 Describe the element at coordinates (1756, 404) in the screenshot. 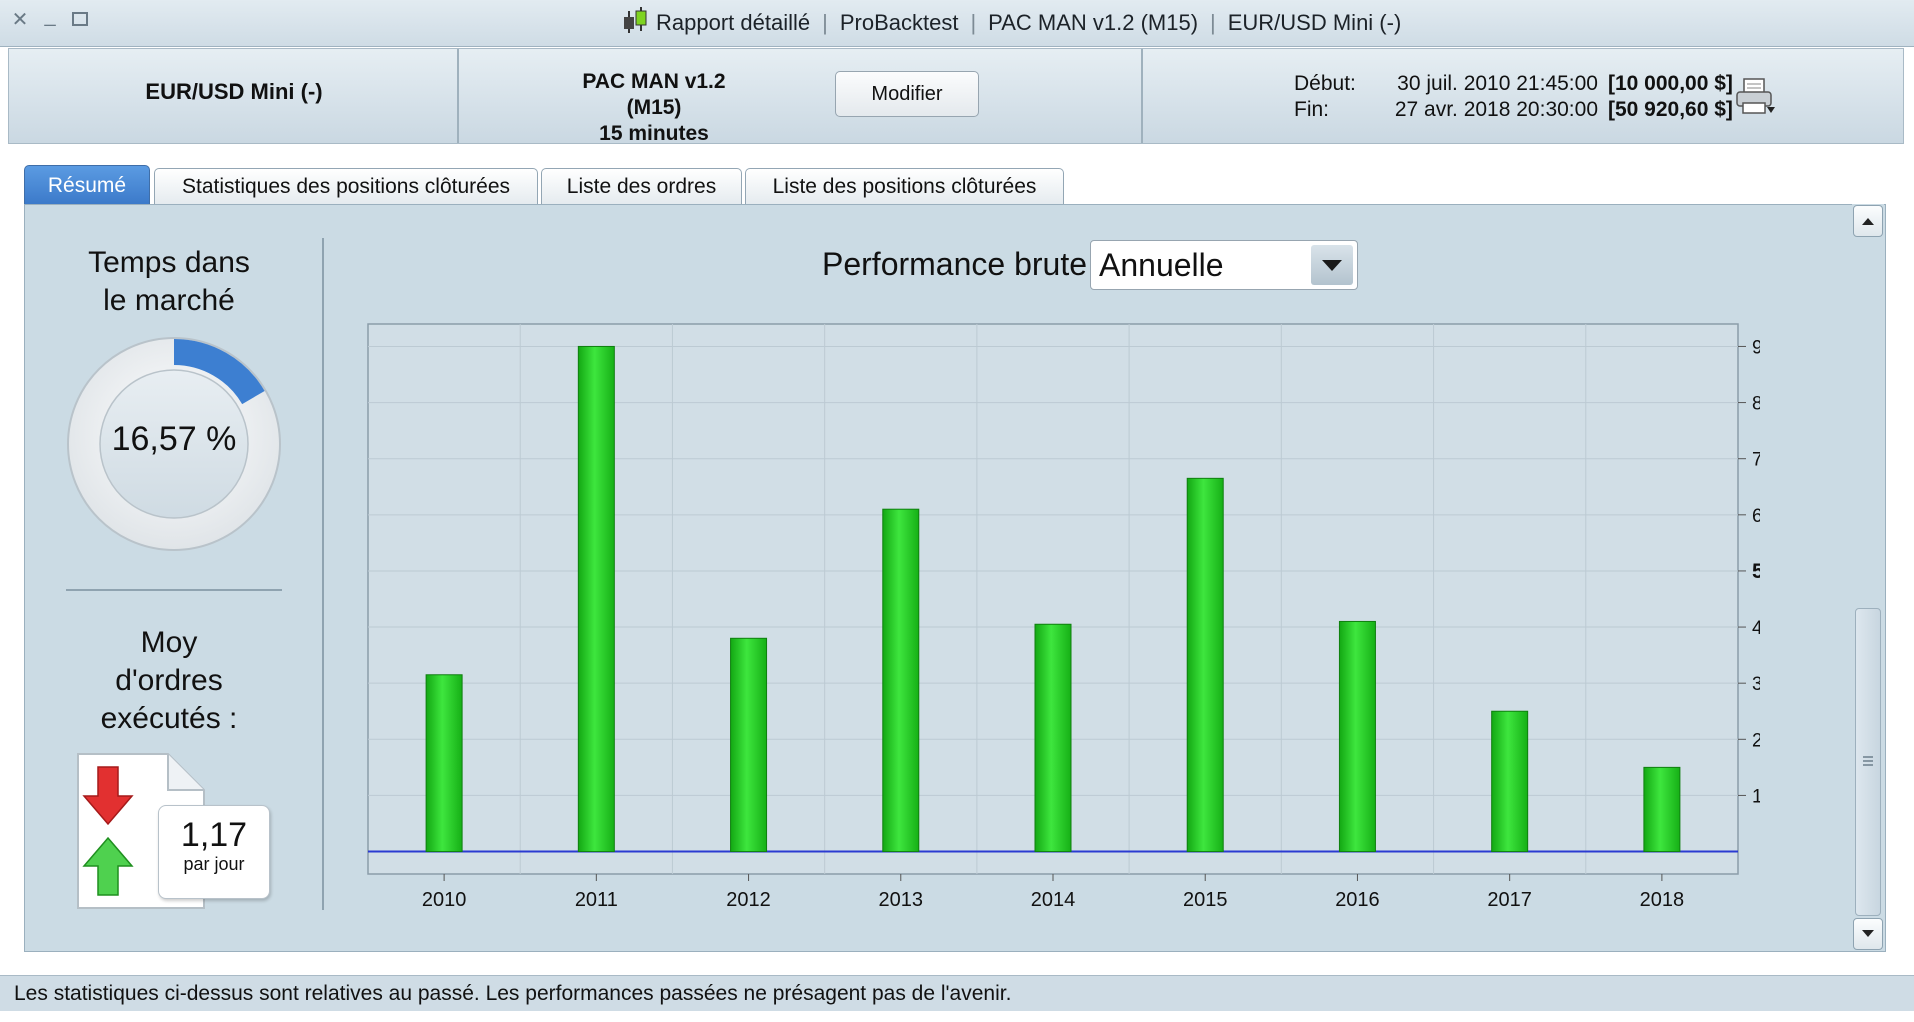

I see `y-tick-label: 8 000` at that location.